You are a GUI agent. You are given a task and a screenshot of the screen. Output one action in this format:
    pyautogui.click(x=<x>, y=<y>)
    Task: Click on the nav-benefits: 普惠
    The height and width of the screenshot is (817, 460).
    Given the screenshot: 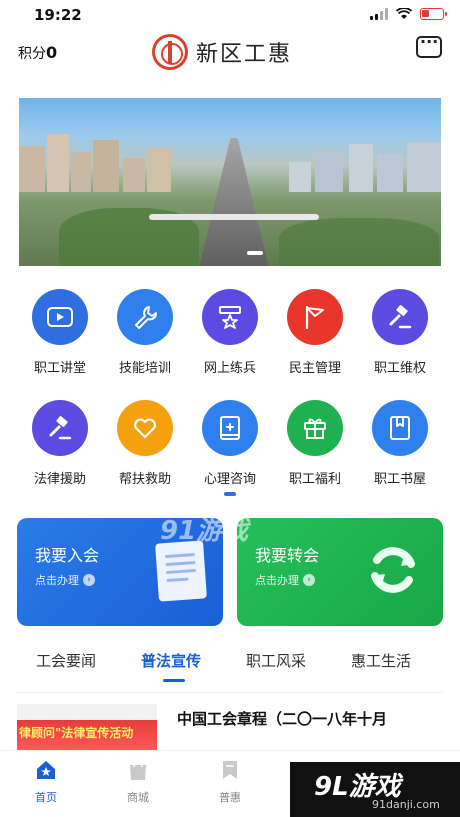 What is the action you would take?
    pyautogui.click(x=230, y=782)
    